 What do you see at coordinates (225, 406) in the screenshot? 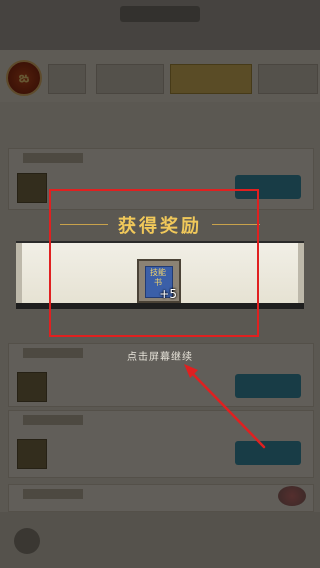
I see `pointer-arrow-icon` at bounding box center [225, 406].